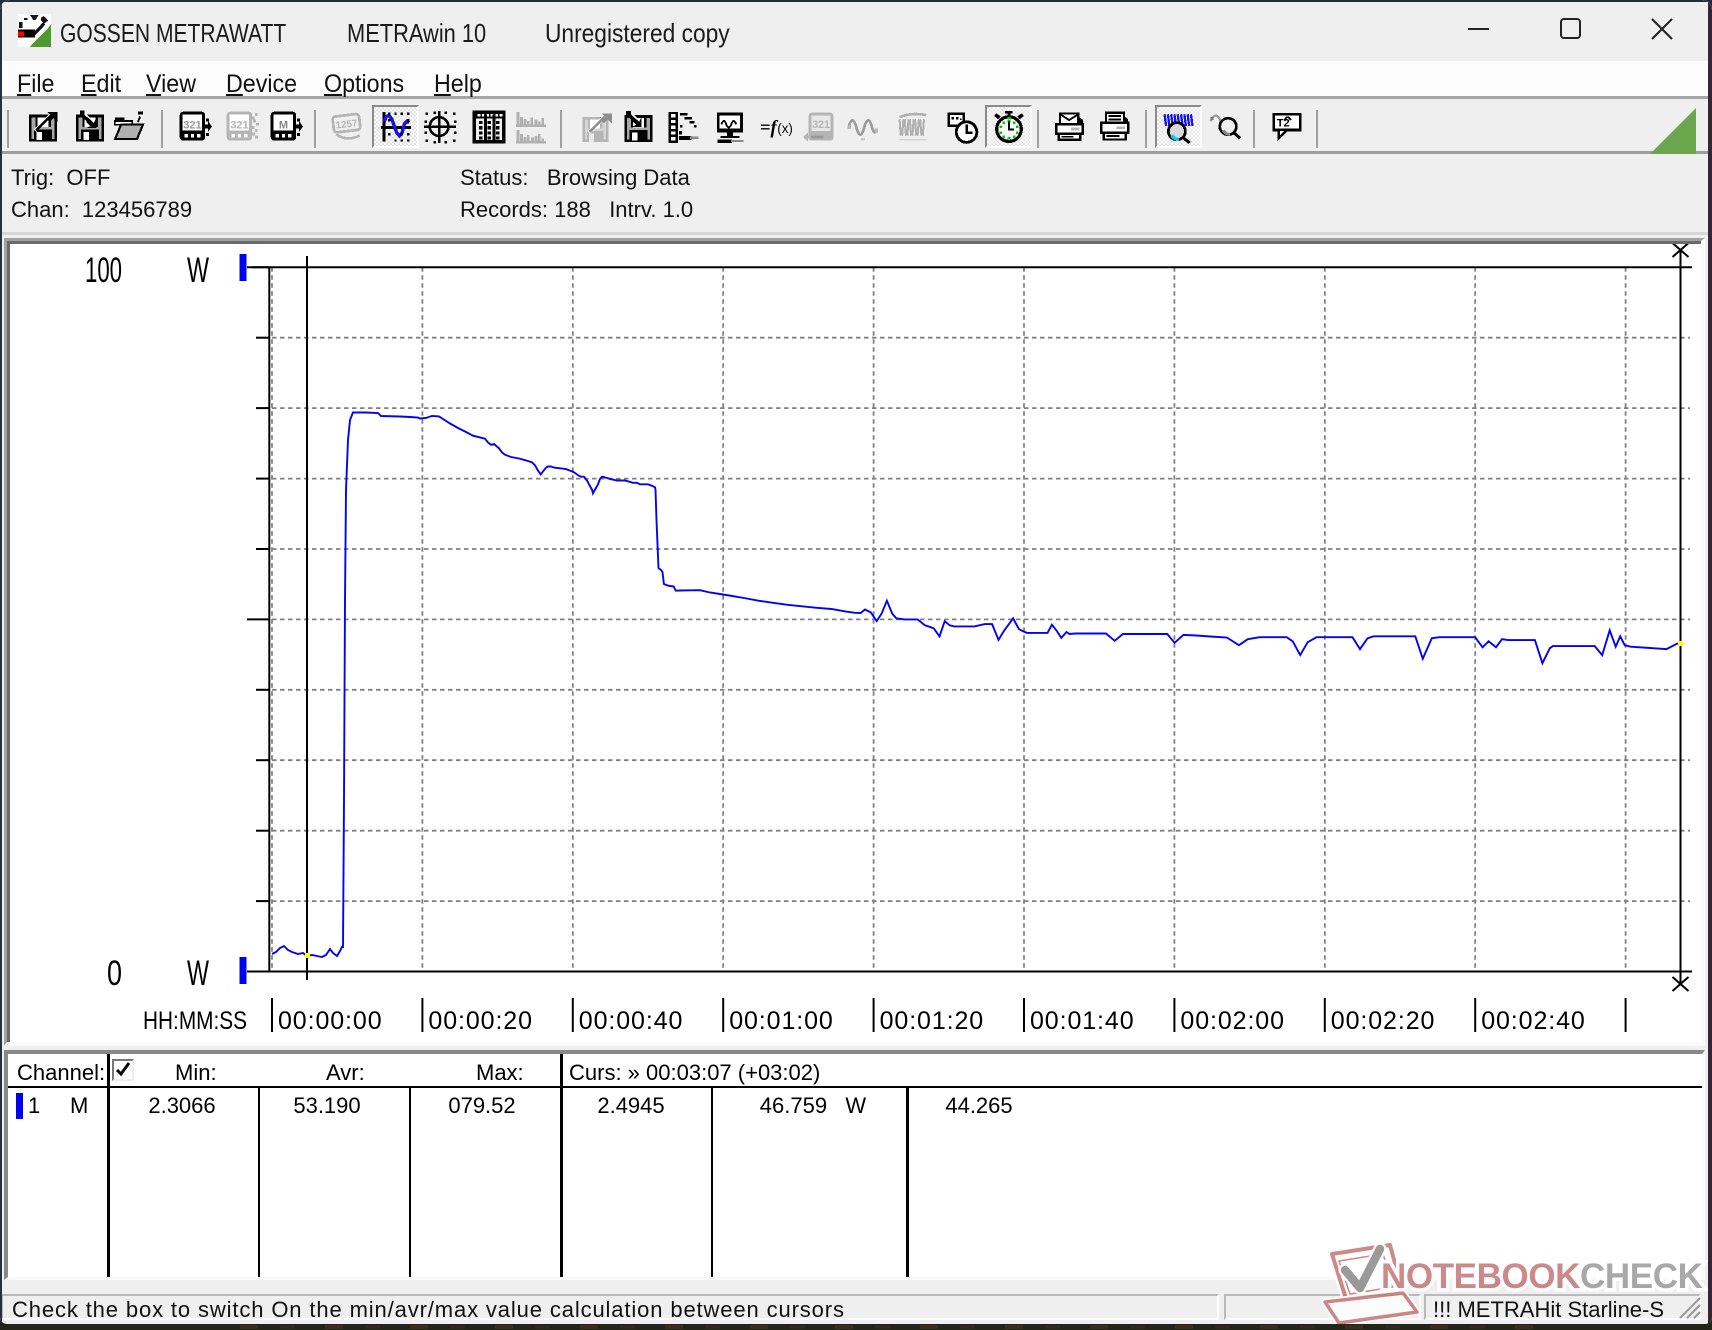 The height and width of the screenshot is (1330, 1712). Describe the element at coordinates (283, 125) in the screenshot. I see `svg-text: M` at that location.